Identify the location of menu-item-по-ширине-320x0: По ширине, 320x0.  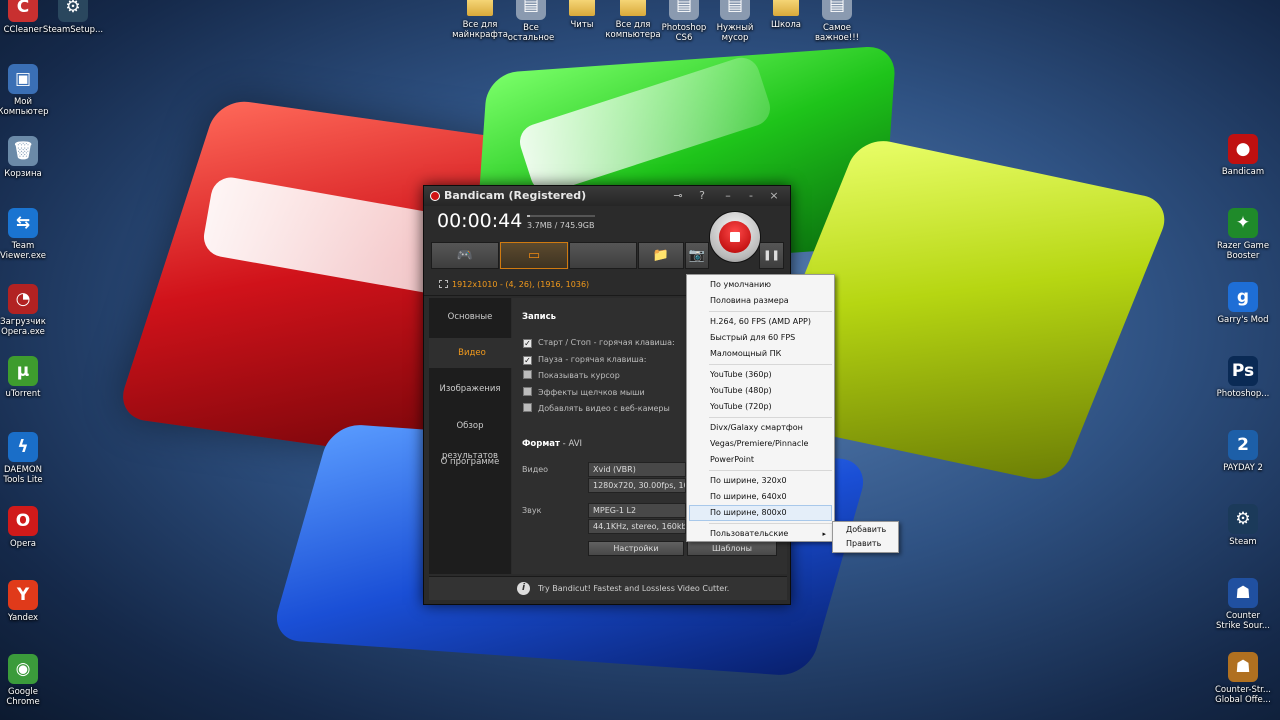
(760, 481).